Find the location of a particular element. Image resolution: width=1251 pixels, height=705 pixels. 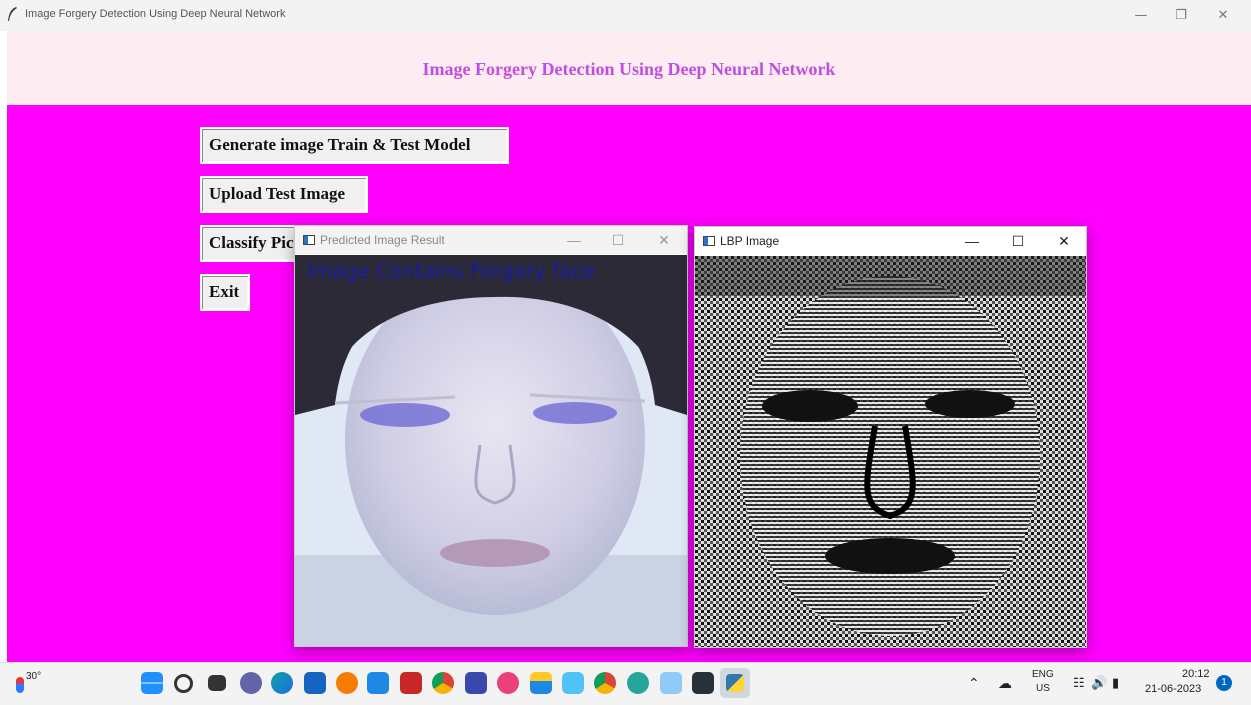

chrome-canary-icon is located at coordinates (605, 683).